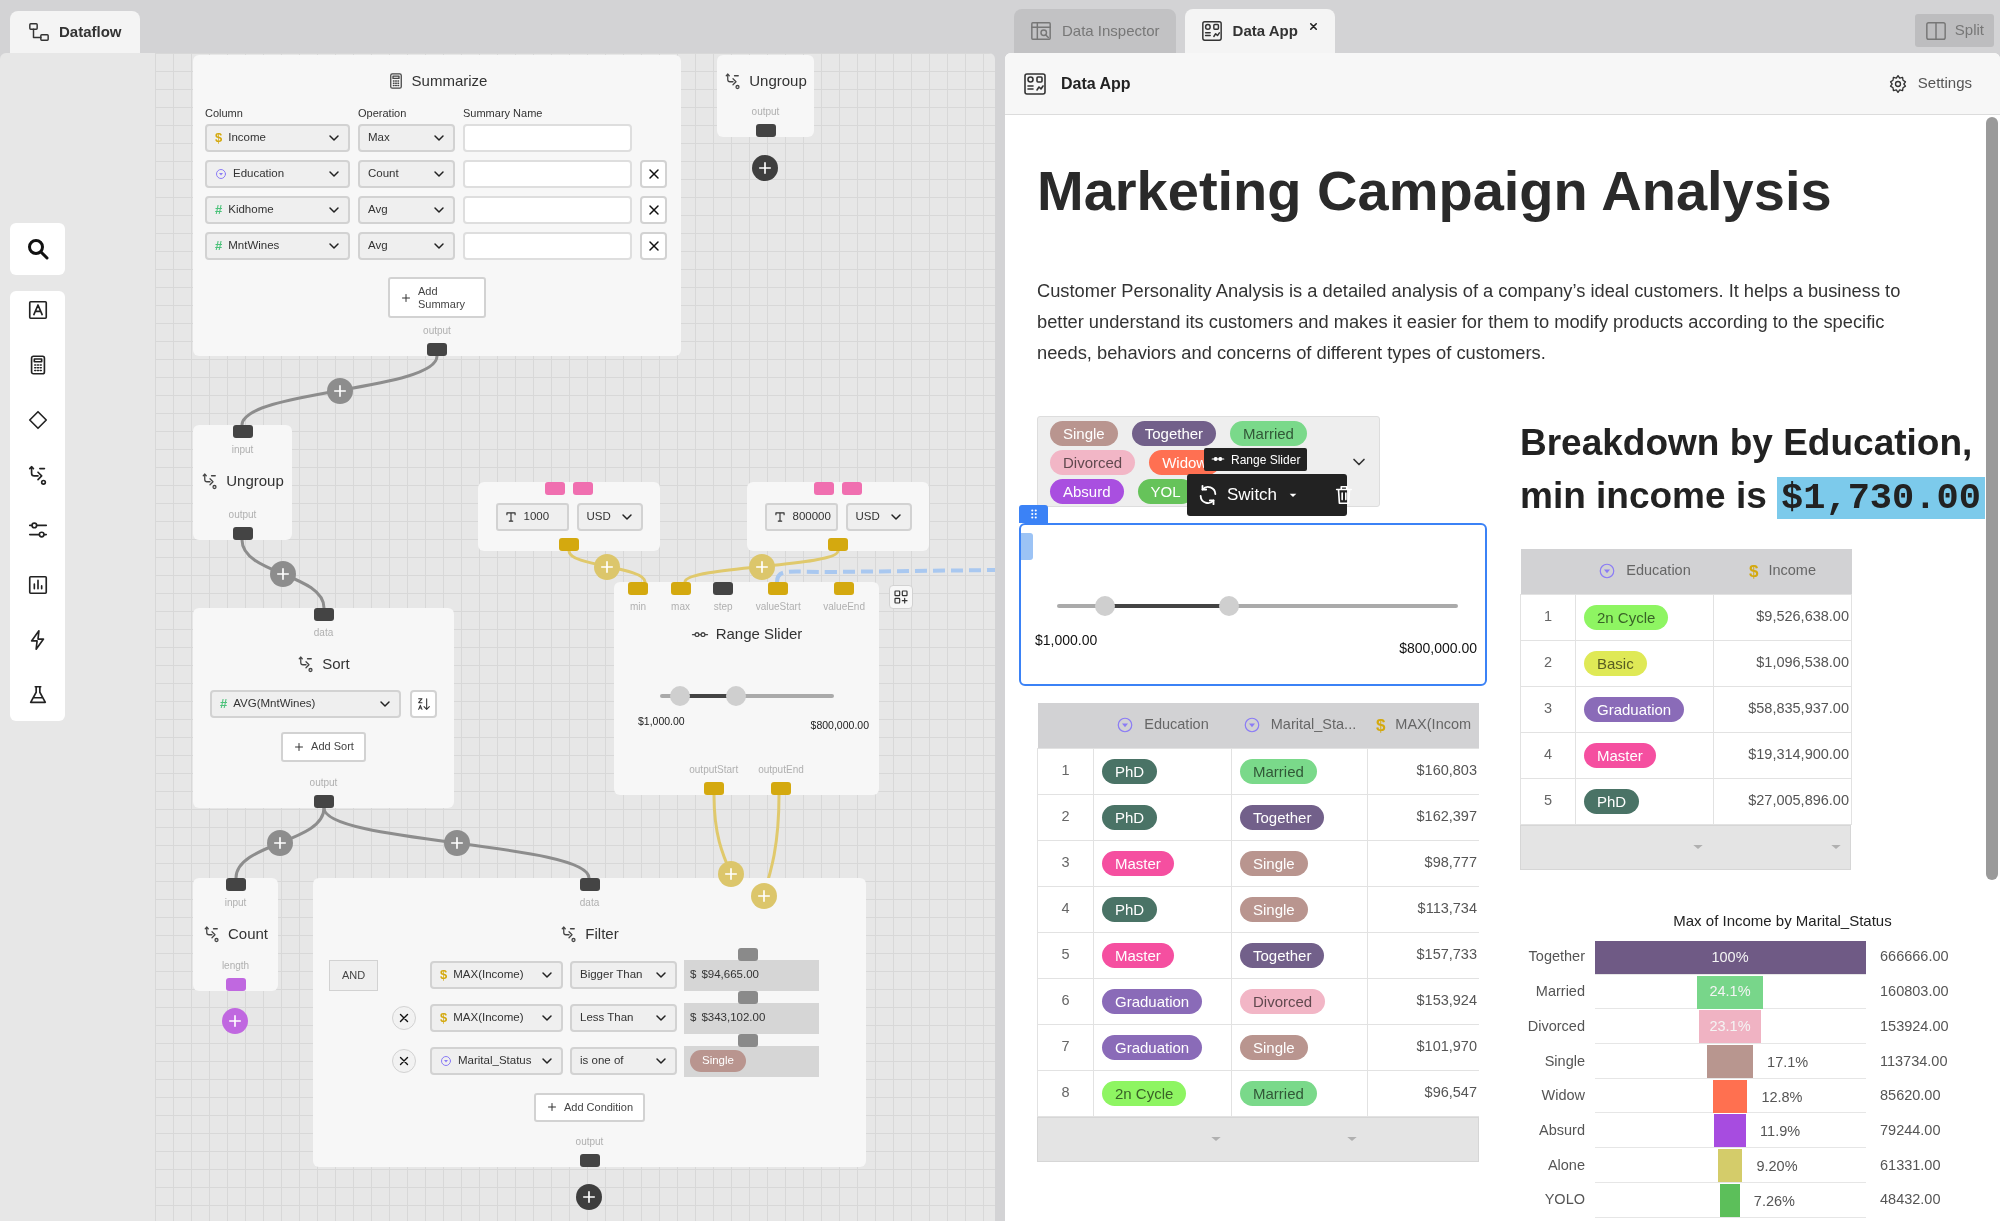 The height and width of the screenshot is (1221, 2000). Describe the element at coordinates (623, 1061) in the screenshot. I see `operator-select: is one of` at that location.